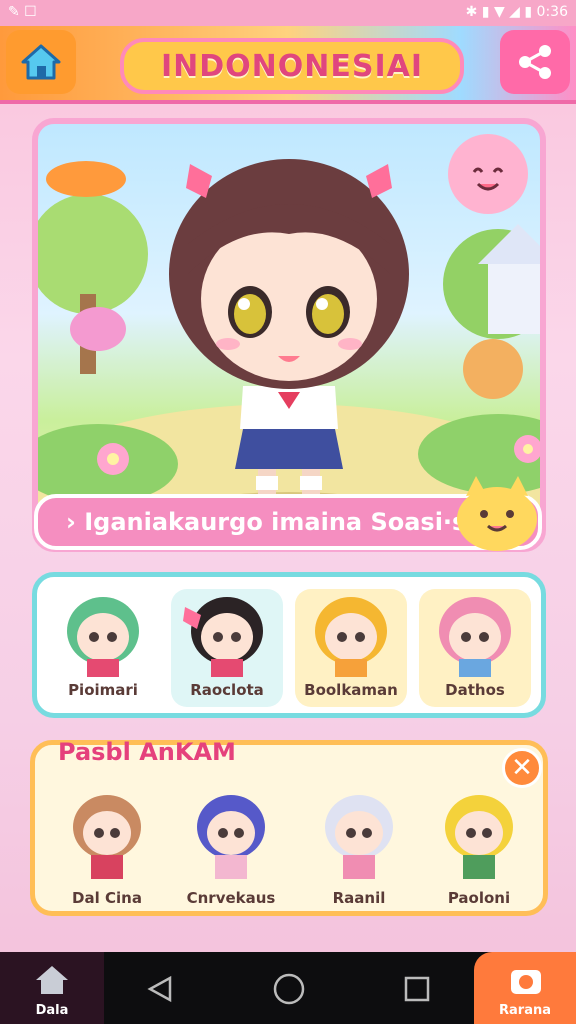  I want to click on clock-text: 0:36, so click(552, 12).